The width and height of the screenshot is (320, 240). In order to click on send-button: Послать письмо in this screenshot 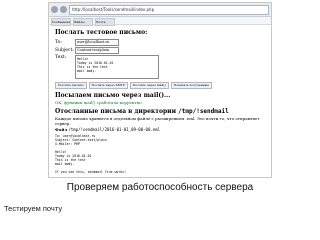, I will do `click(71, 85)`.